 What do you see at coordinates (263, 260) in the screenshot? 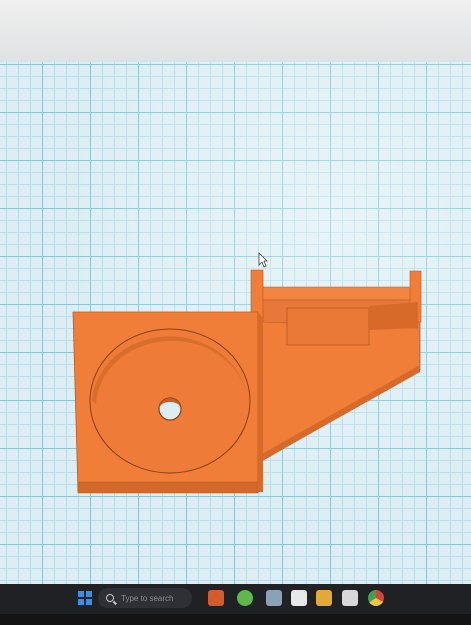
I see `mouse-cursor-icon` at bounding box center [263, 260].